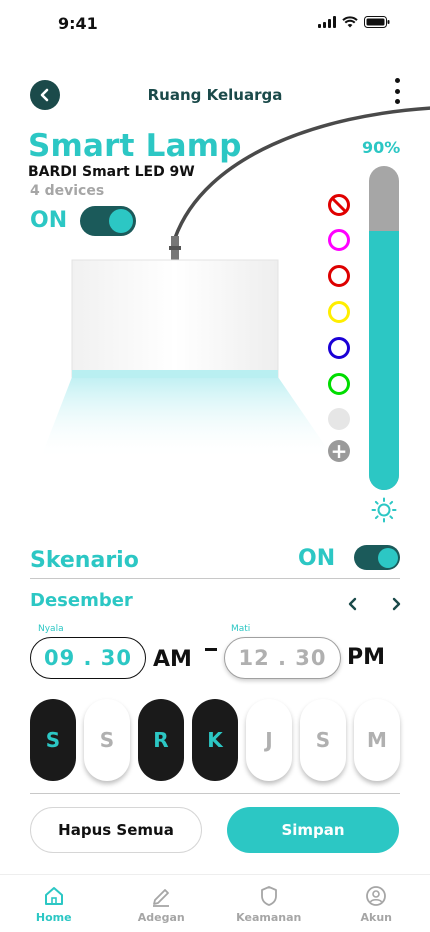  I want to click on on-time-field: 09 . 30, so click(88, 658).